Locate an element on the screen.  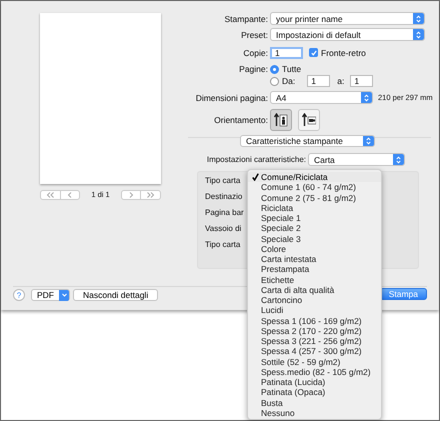
menu-item: Carta di alta qualità is located at coordinates (314, 289).